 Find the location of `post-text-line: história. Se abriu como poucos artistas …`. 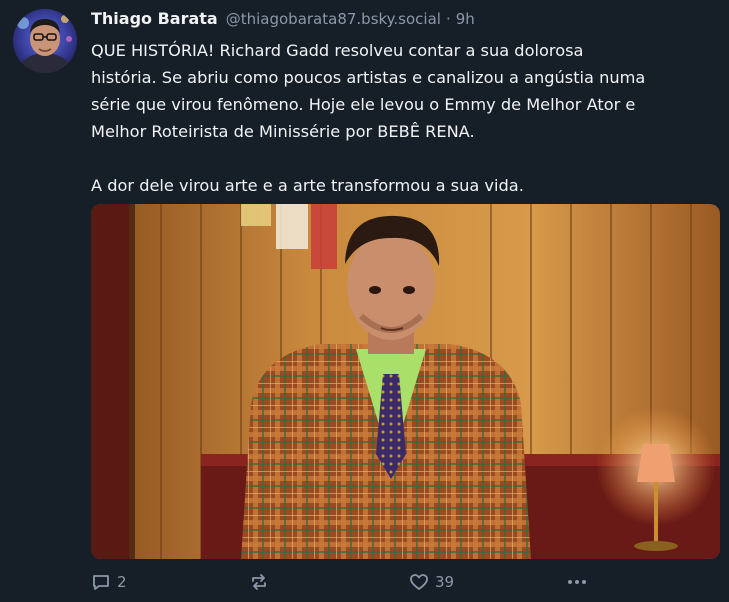

post-text-line: história. Se abriu como poucos artistas … is located at coordinates (368, 77).